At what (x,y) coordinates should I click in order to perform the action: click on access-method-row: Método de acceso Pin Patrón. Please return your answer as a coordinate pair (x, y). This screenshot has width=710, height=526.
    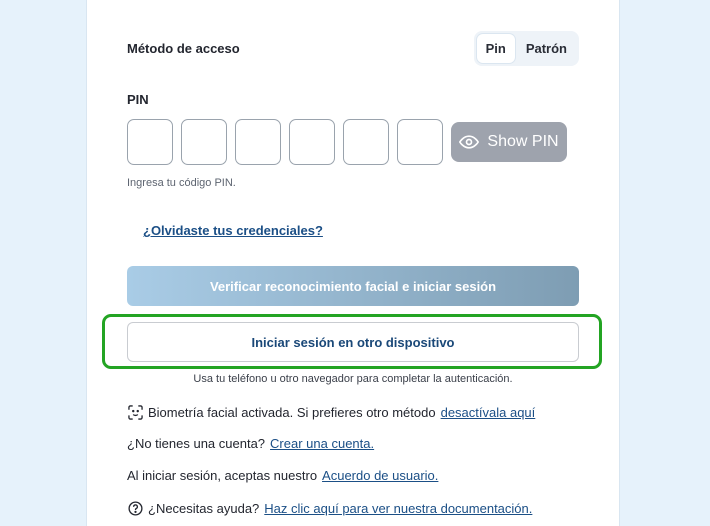
    Looking at the image, I should click on (353, 48).